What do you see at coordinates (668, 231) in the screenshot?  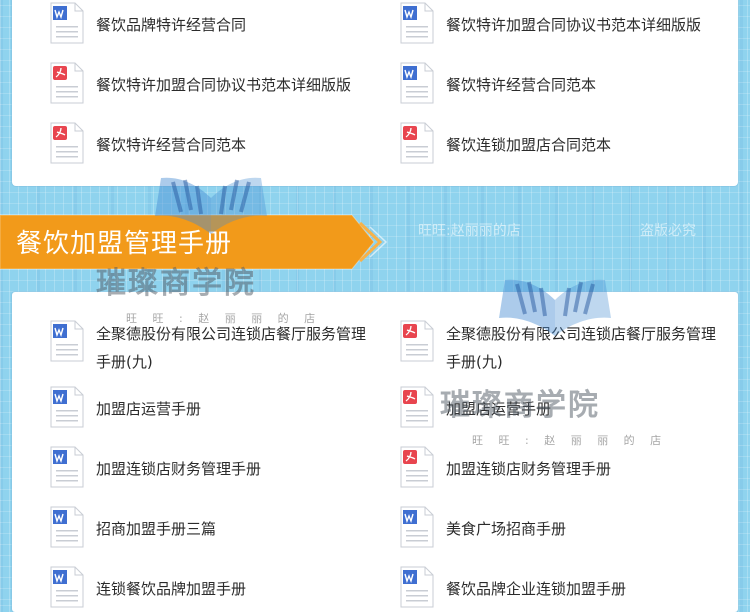 I see `background-caption: 盗版必究` at bounding box center [668, 231].